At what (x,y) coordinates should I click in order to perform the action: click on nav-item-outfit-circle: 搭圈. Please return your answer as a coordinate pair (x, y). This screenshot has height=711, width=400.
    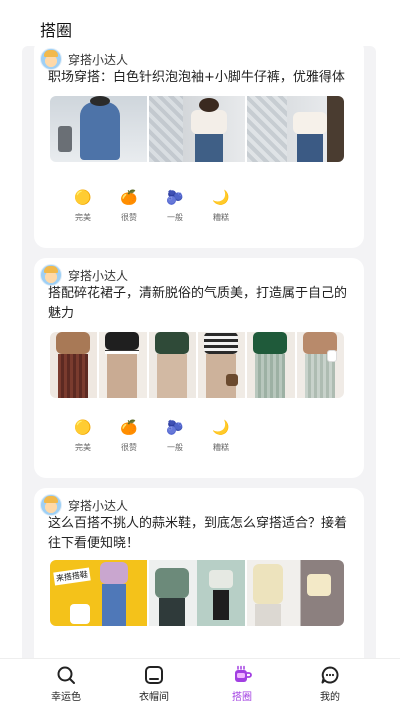
    Looking at the image, I should click on (242, 685).